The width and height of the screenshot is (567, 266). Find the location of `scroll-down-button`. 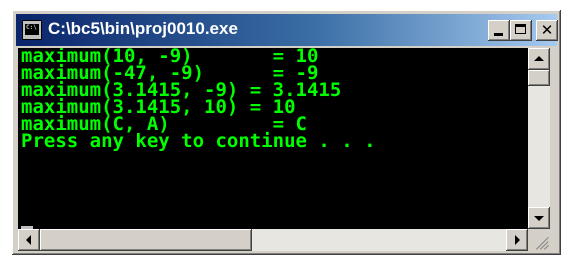

scroll-down-button is located at coordinates (539, 218).